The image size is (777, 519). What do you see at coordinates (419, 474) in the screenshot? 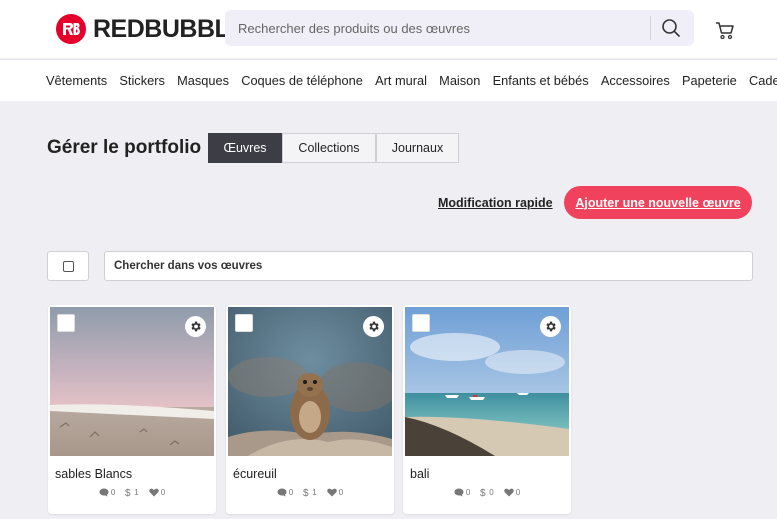
I see `work-title: bali` at bounding box center [419, 474].